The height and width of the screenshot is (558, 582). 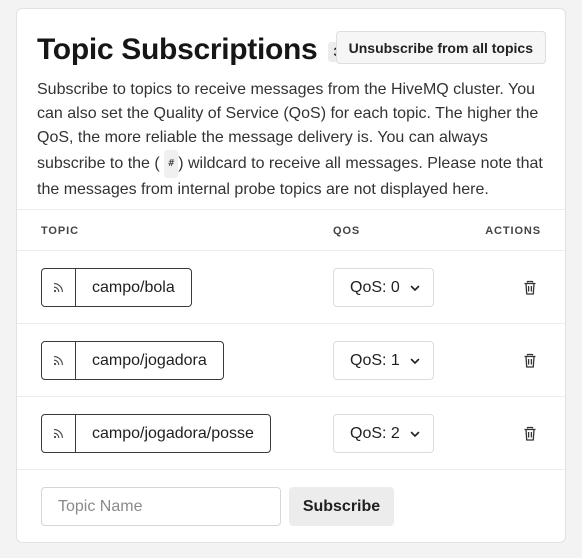 I want to click on add-subscription-row: Subscribe, so click(x=217, y=506).